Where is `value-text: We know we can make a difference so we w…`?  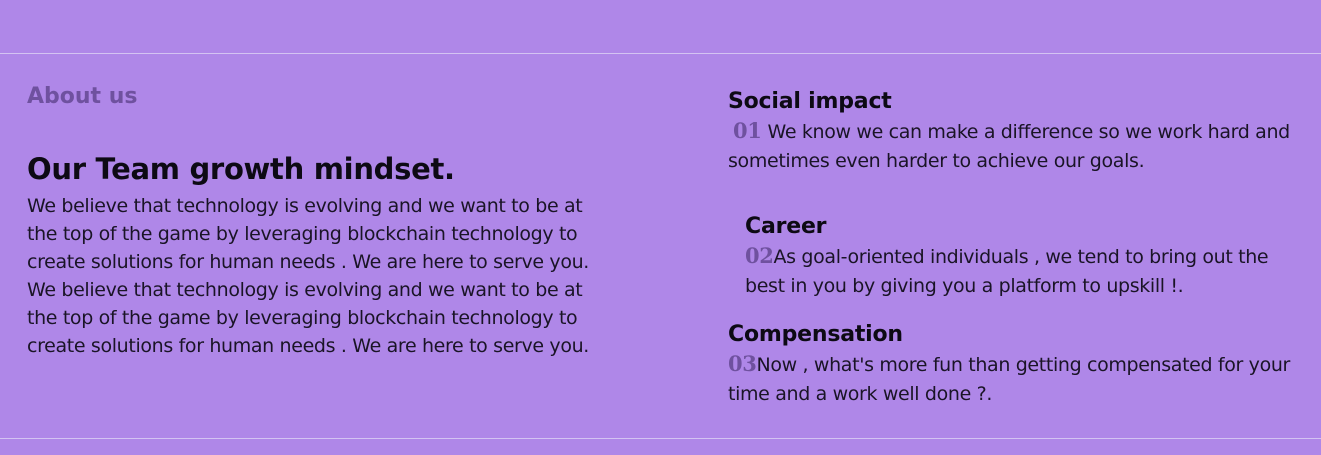
value-text: We know we can make a difference so we w… is located at coordinates (1009, 146).